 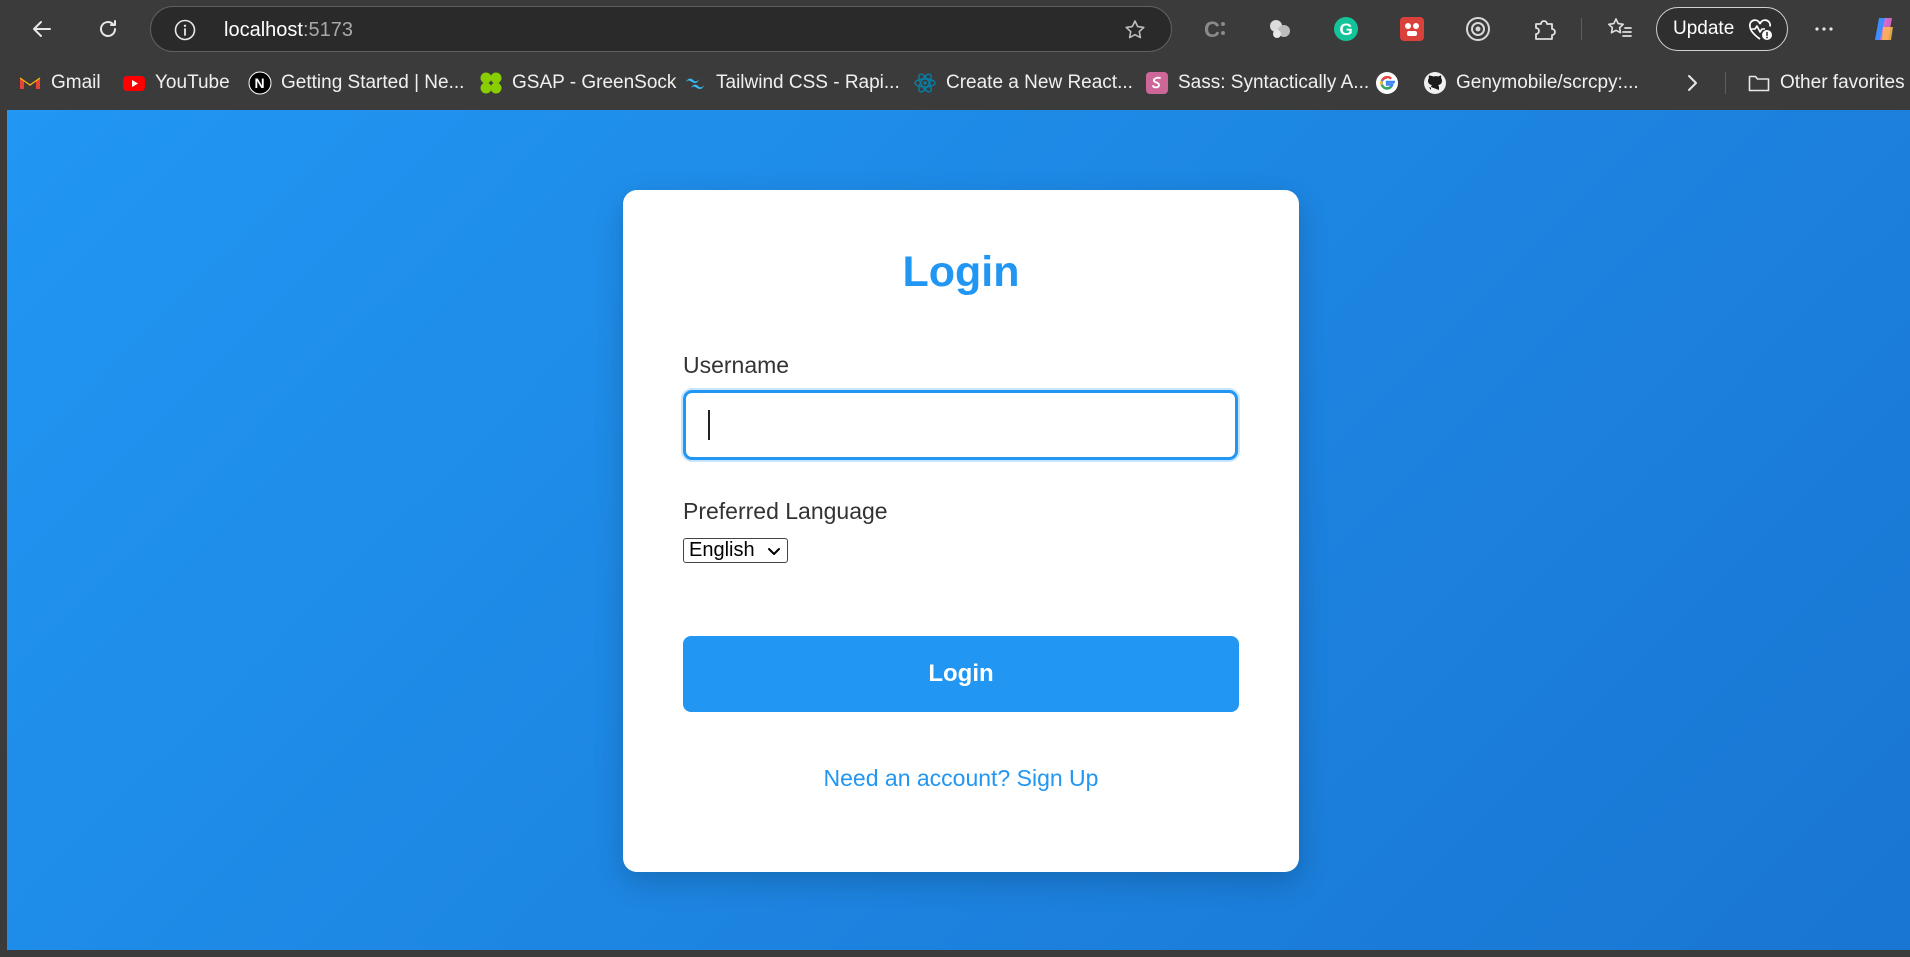 I want to click on favorites-list-icon, so click(x=1620, y=29).